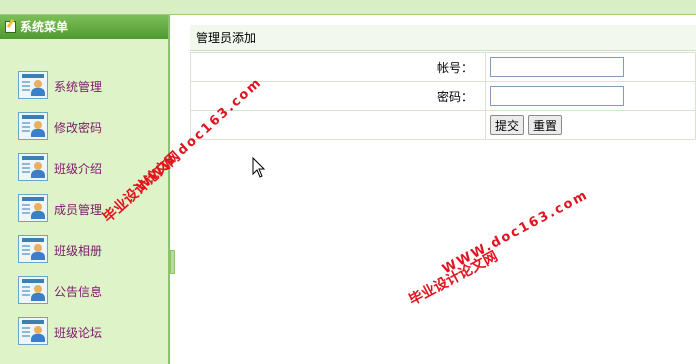 This screenshot has height=364, width=696. Describe the element at coordinates (172, 262) in the screenshot. I see `sidebar-splitter-handle` at that location.